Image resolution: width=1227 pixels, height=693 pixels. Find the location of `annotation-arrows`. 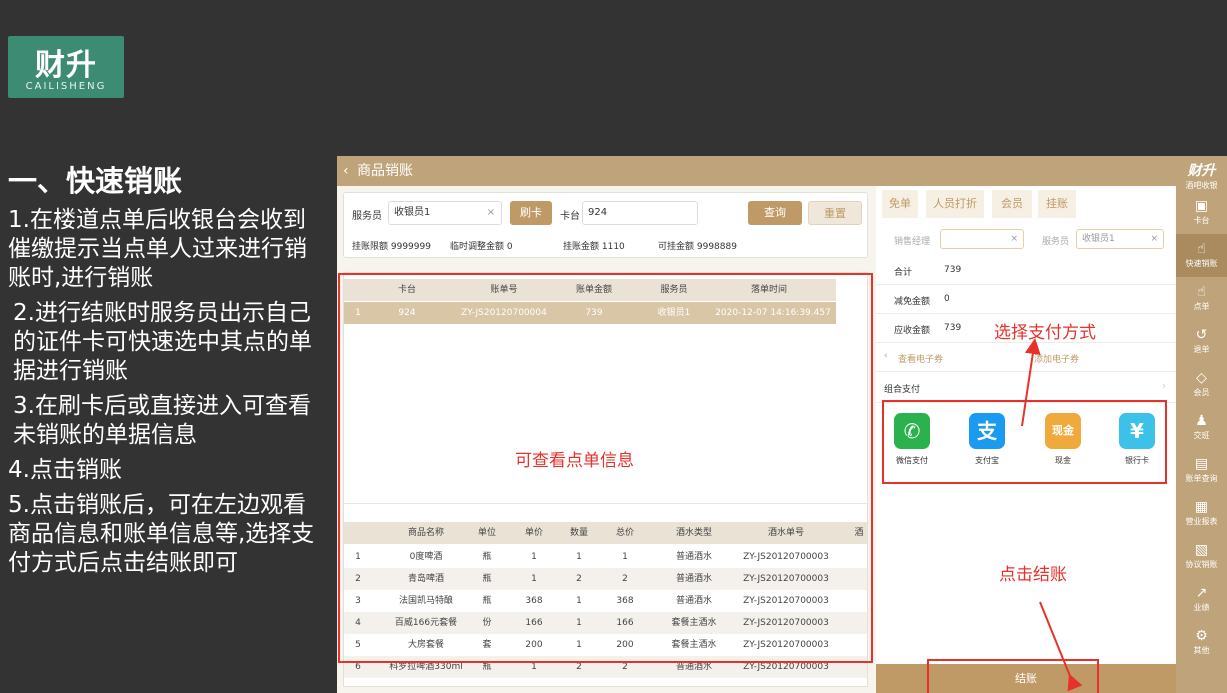

annotation-arrows is located at coordinates (1052, 515).